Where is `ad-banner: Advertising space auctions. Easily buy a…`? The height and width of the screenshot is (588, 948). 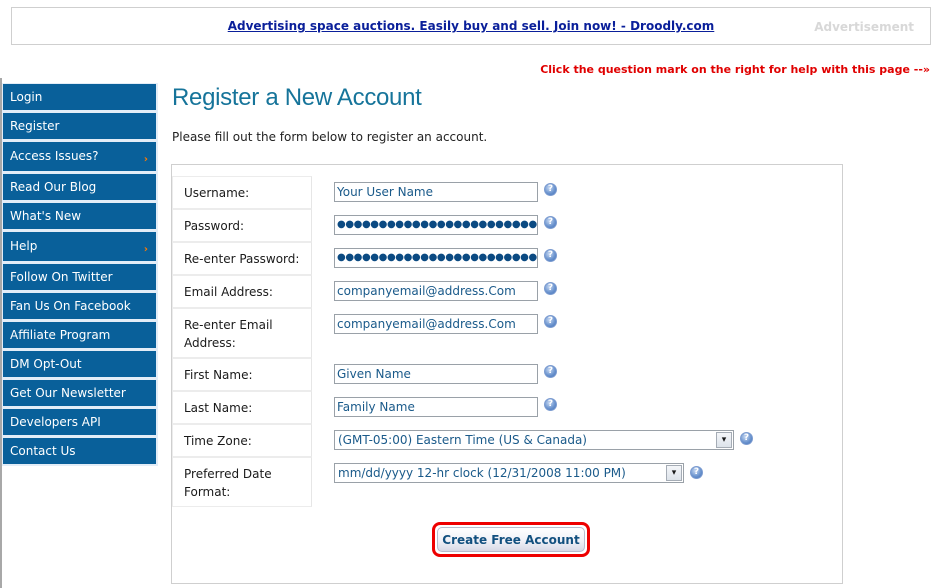 ad-banner: Advertising space auctions. Easily buy a… is located at coordinates (471, 26).